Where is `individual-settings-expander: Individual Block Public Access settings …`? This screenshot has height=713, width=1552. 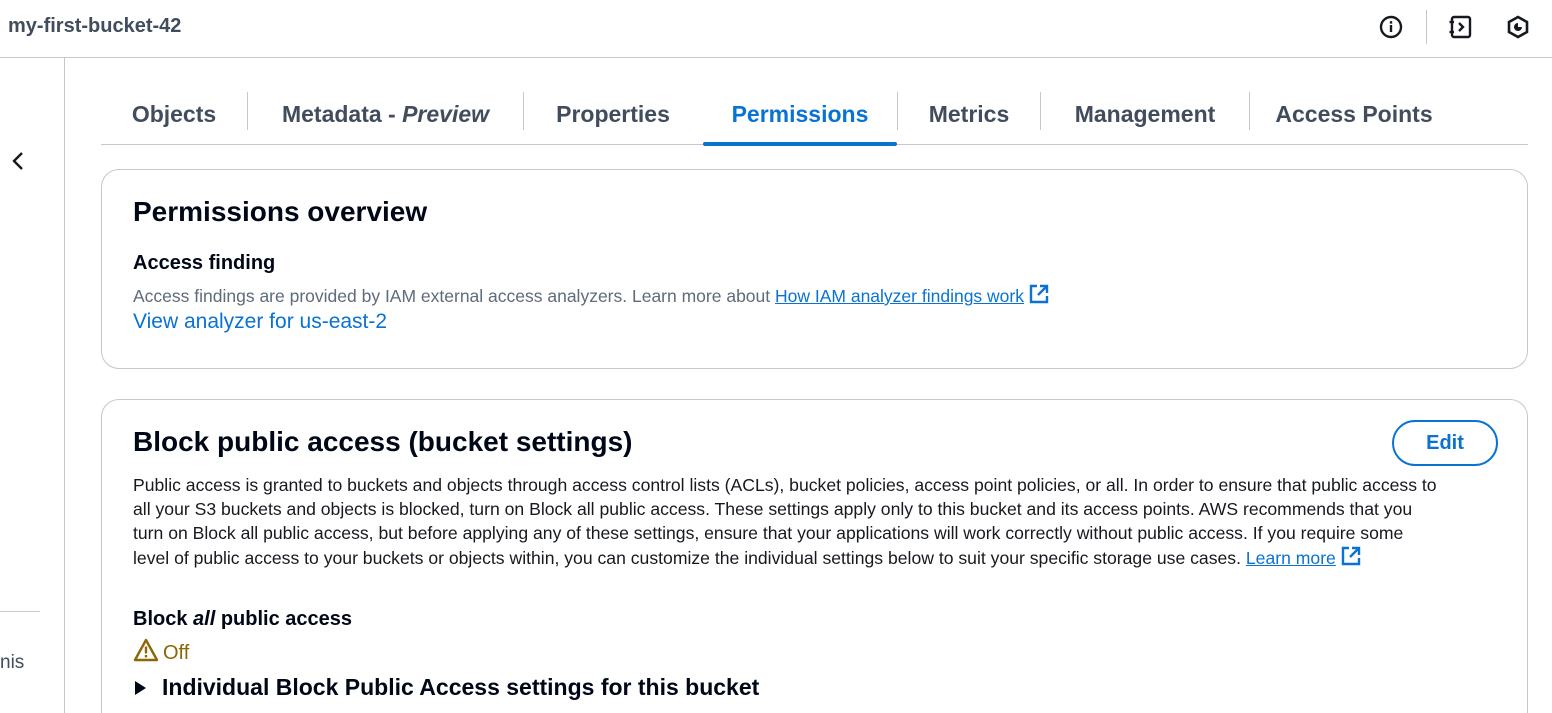
individual-settings-expander: Individual Block Public Access settings … is located at coordinates (447, 687).